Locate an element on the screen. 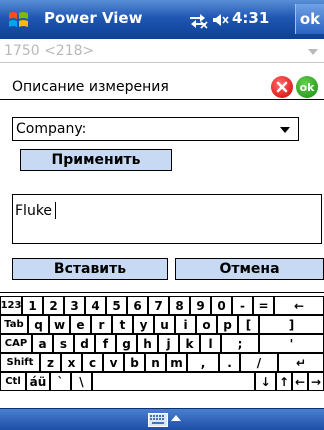 The height and width of the screenshot is (430, 324). key-8: 8 is located at coordinates (179, 305).